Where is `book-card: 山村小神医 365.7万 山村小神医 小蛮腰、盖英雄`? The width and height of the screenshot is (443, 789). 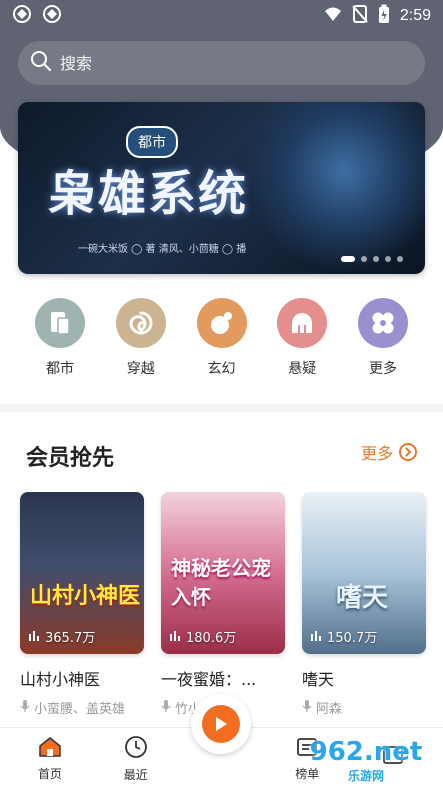 book-card: 山村小神医 365.7万 山村小神医 小蛮腰、盖英雄 is located at coordinates (82, 604).